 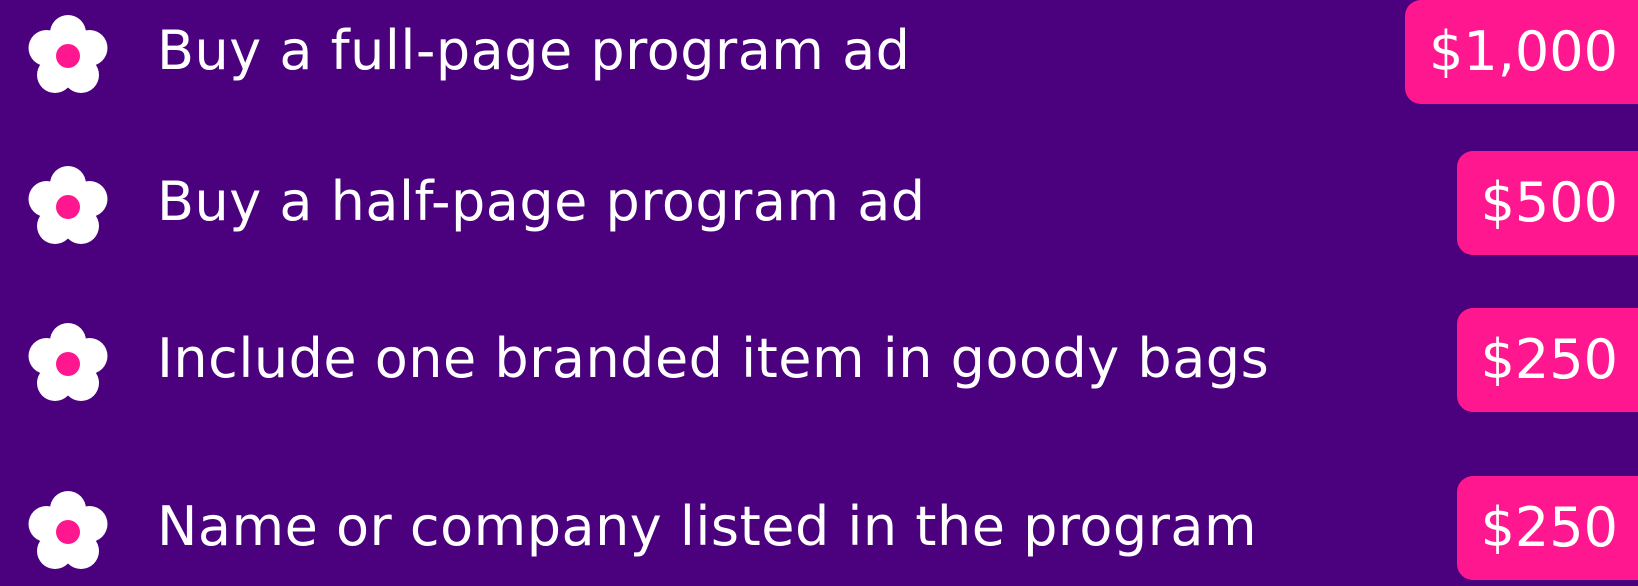 I want to click on item-label: Include one branded item in goody bags, so click(x=713, y=358).